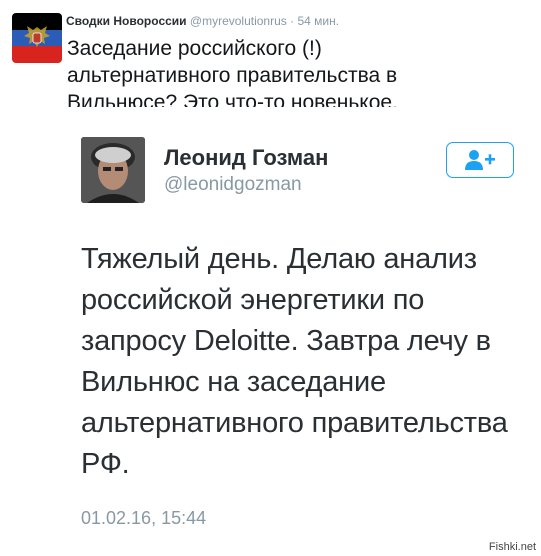 The width and height of the screenshot is (541, 556). Describe the element at coordinates (143, 518) in the screenshot. I see `quoted-tweet-date: 01.02.16, 15:44` at that location.